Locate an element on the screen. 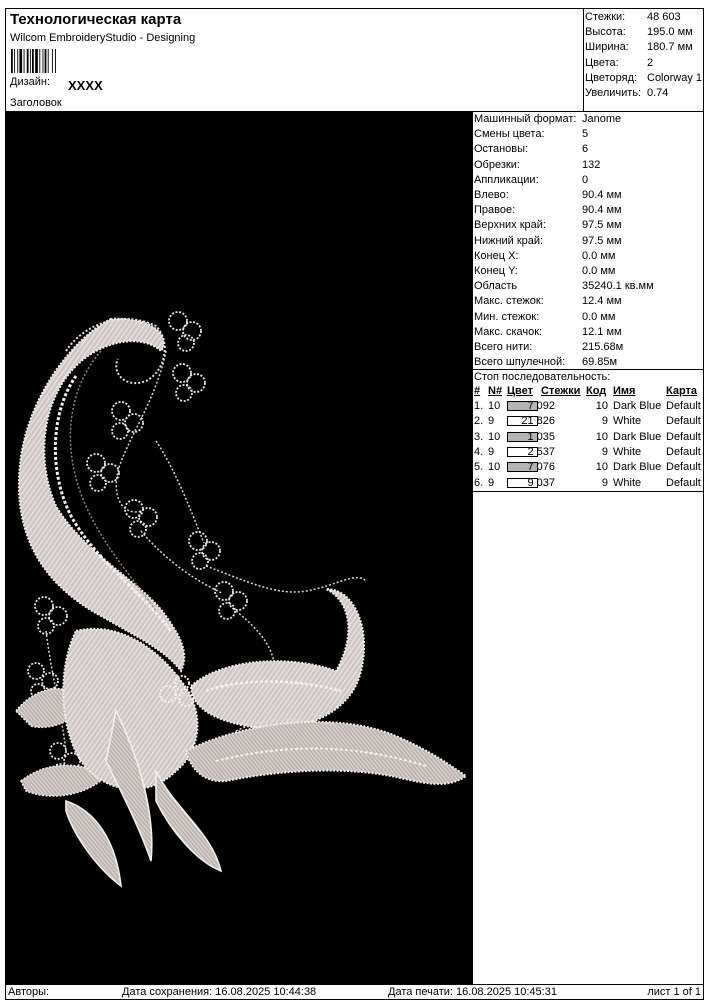  detail-label: Всего шпулечной: is located at coordinates (520, 362).